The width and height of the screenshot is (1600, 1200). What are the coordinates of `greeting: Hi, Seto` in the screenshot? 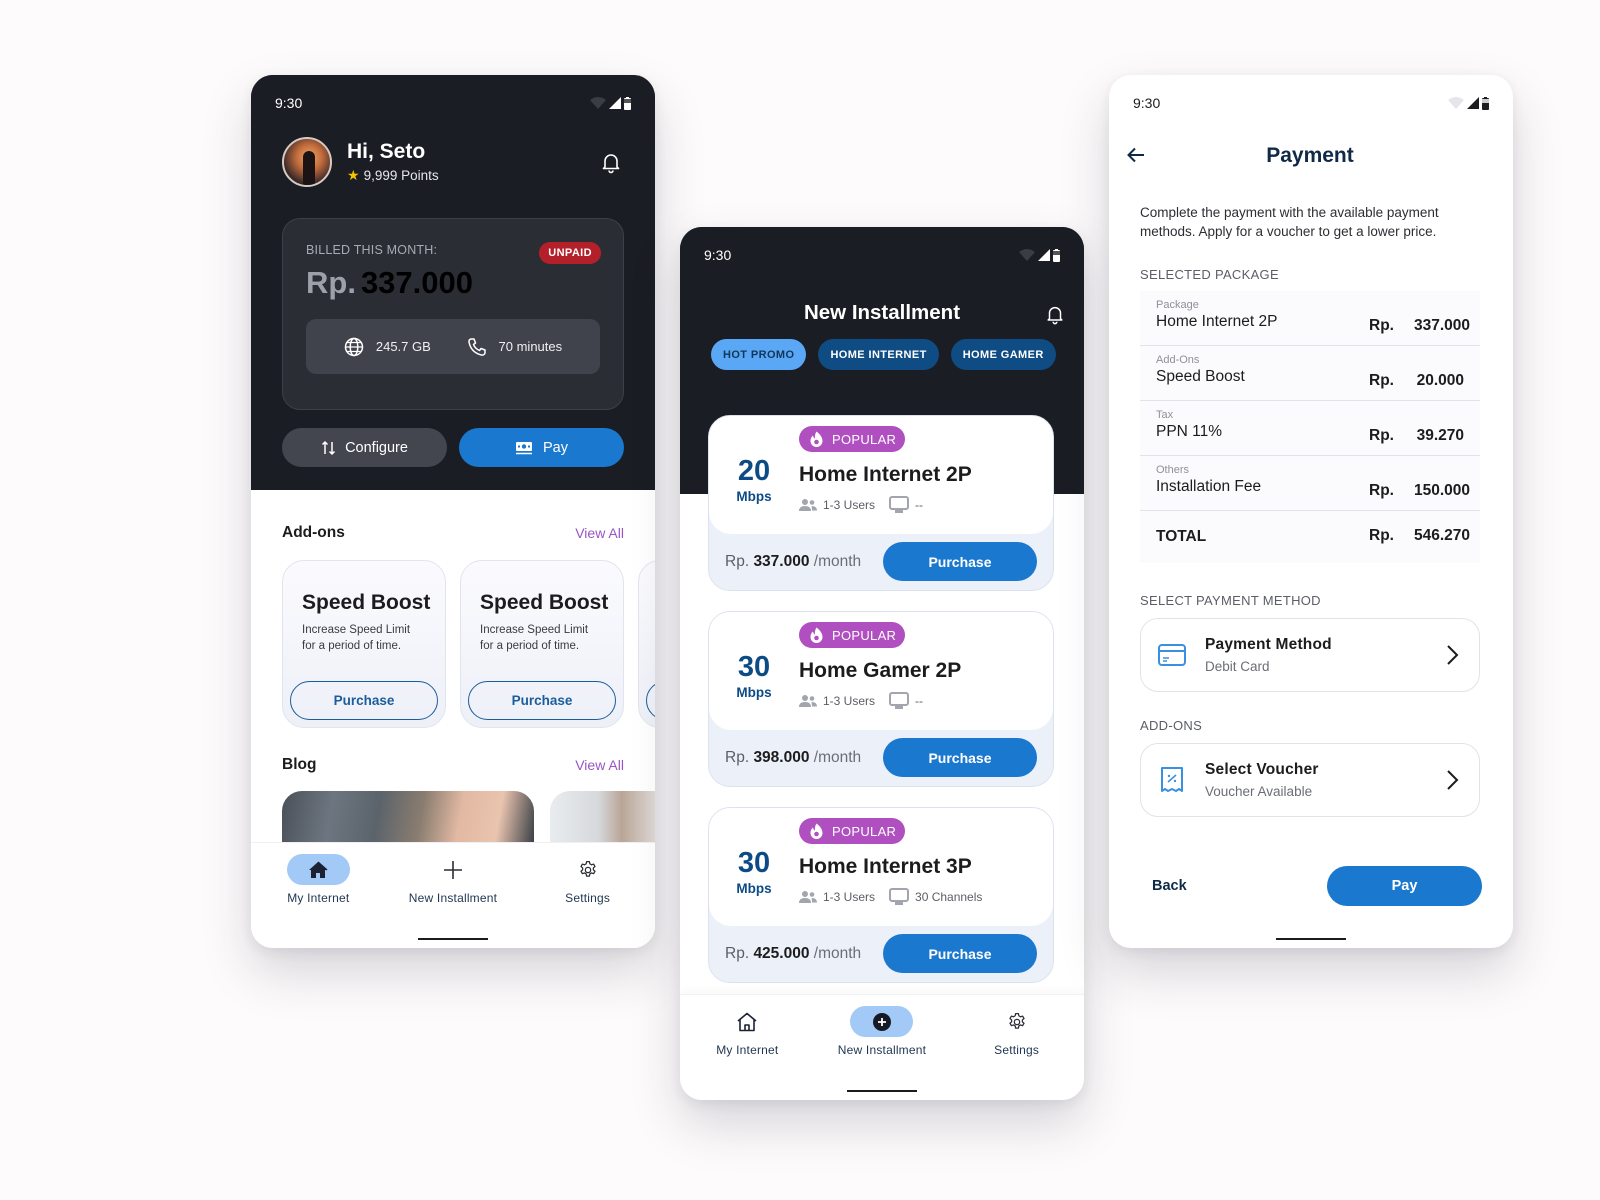 It's located at (386, 151).